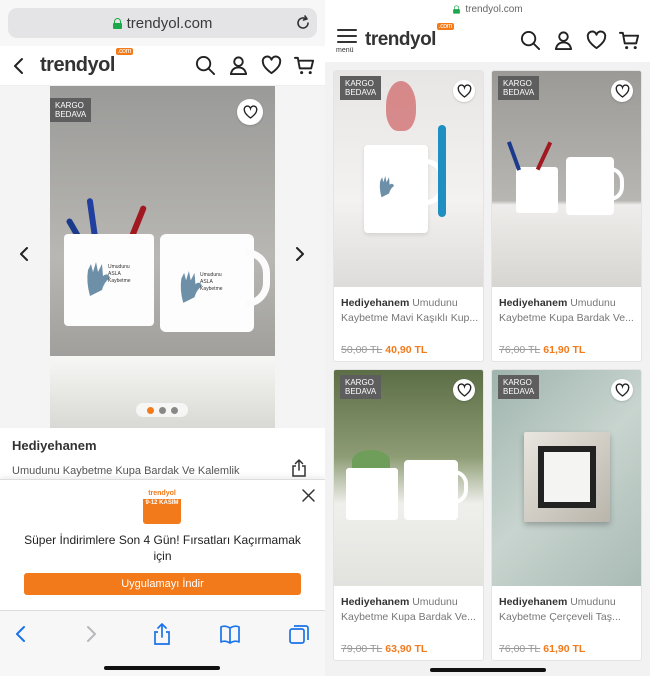 The height and width of the screenshot is (676, 650). What do you see at coordinates (162, 66) in the screenshot?
I see `app-header: trendyol .com` at bounding box center [162, 66].